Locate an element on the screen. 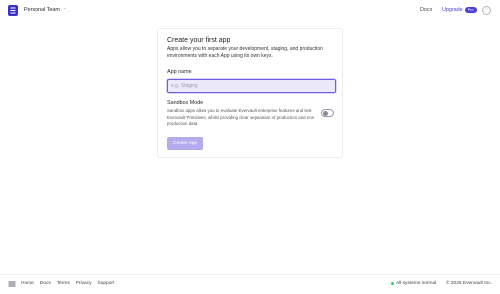 The width and height of the screenshot is (500, 294). status-dot-icon is located at coordinates (392, 283).